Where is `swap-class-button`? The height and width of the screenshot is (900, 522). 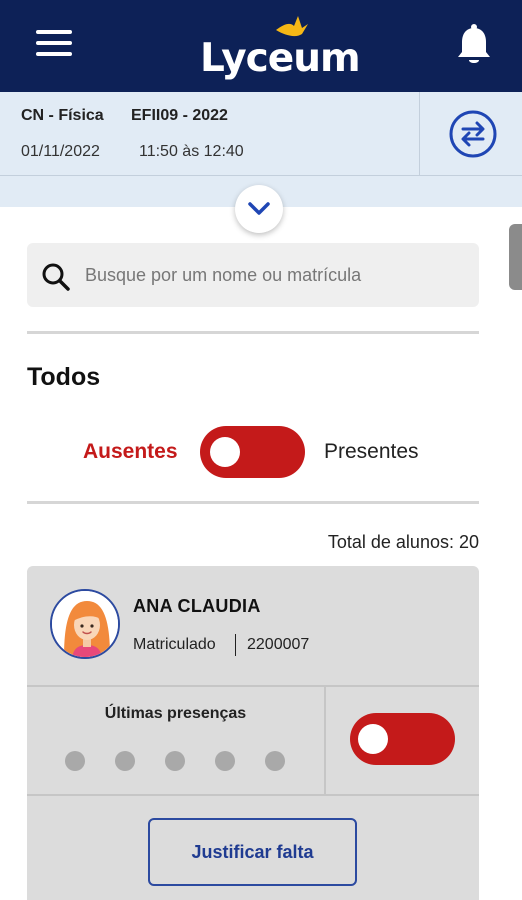 swap-class-button is located at coordinates (473, 134).